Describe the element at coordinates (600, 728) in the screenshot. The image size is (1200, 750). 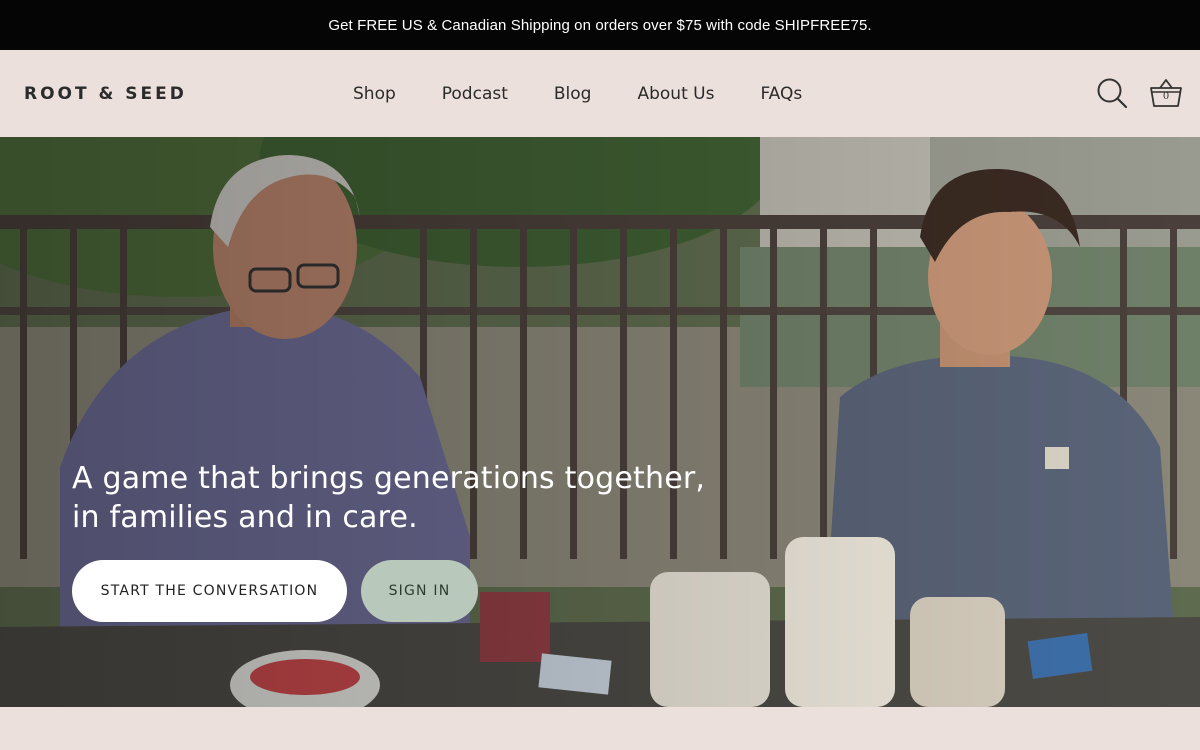
I see `next-section` at that location.